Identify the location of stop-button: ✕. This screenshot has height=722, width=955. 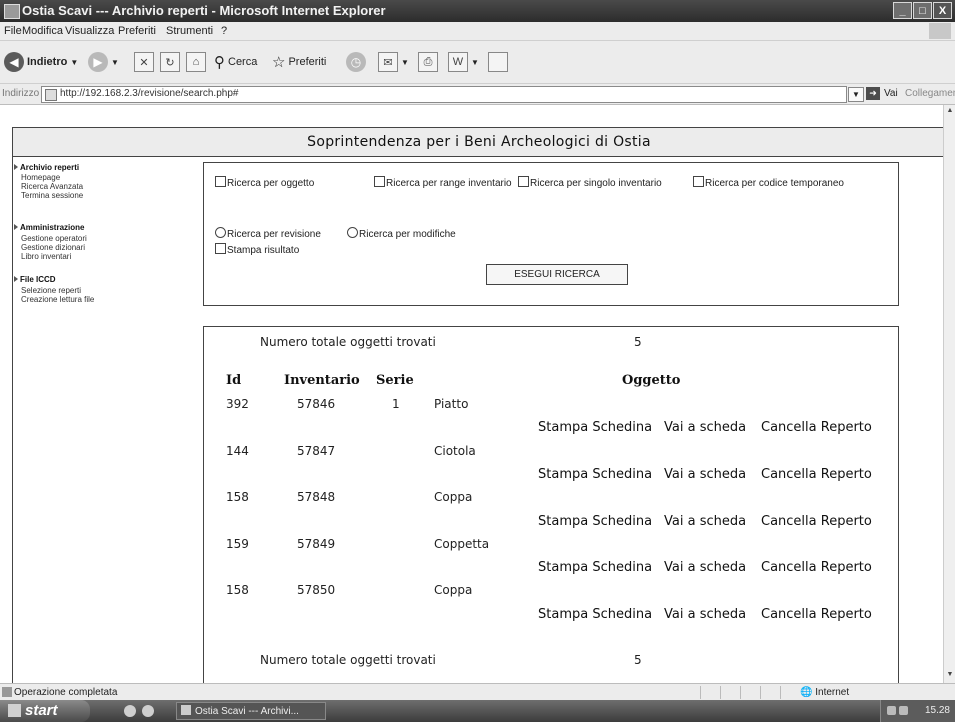
(144, 62).